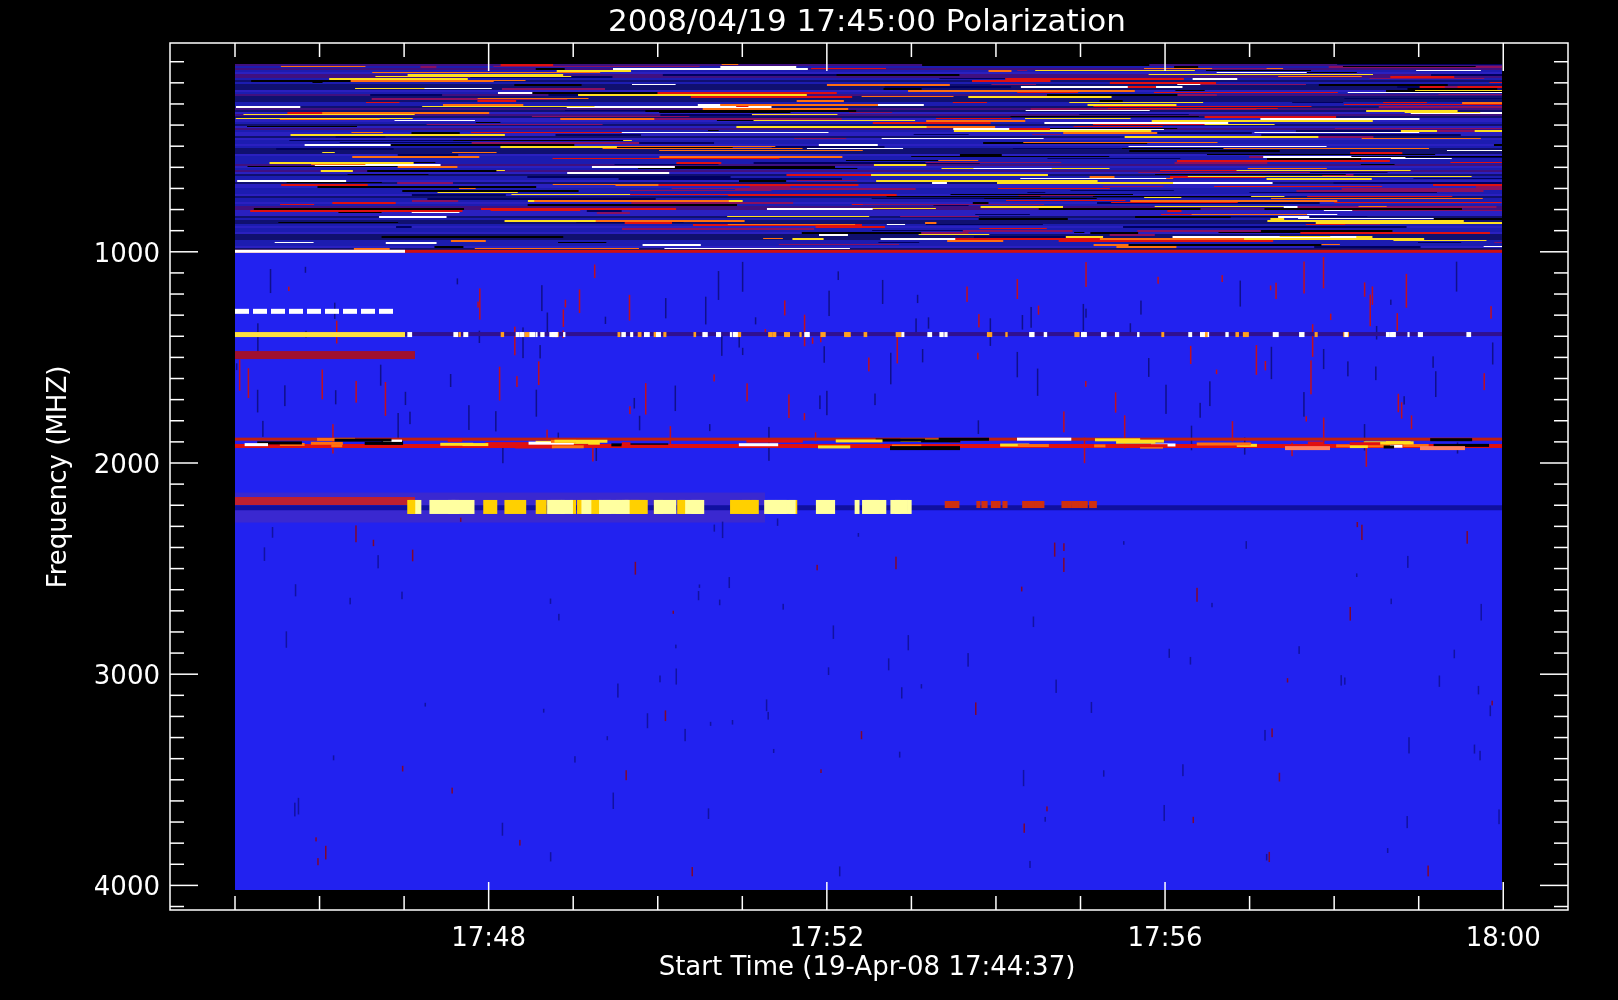  What do you see at coordinates (489, 937) in the screenshot?
I see `axis-tick-label: 17:48` at bounding box center [489, 937].